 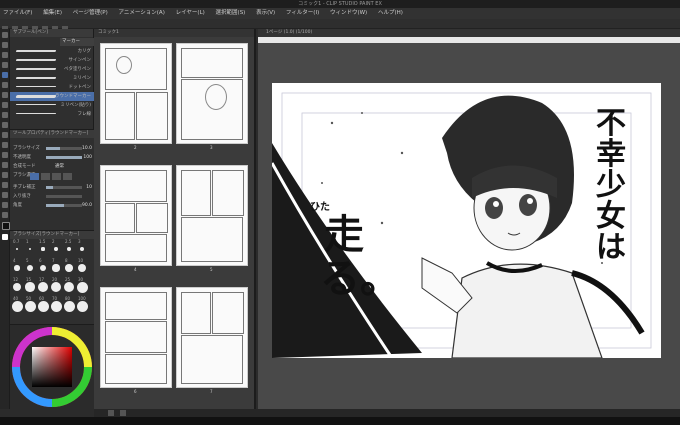 I want to click on selection-tool-icon, so click(x=5, y=55).